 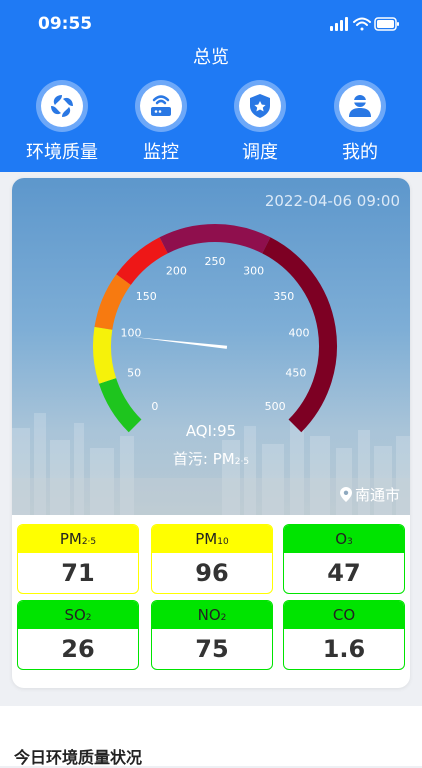 I want to click on page-title: 总览, so click(x=211, y=57).